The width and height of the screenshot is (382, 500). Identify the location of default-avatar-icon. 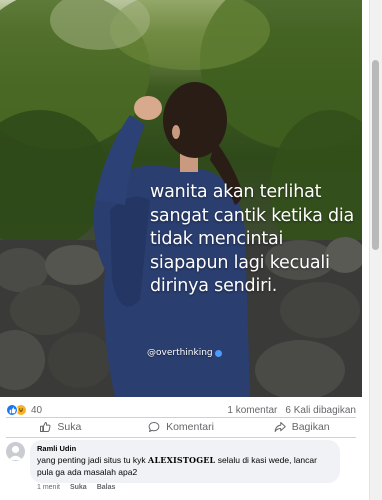
(15, 452).